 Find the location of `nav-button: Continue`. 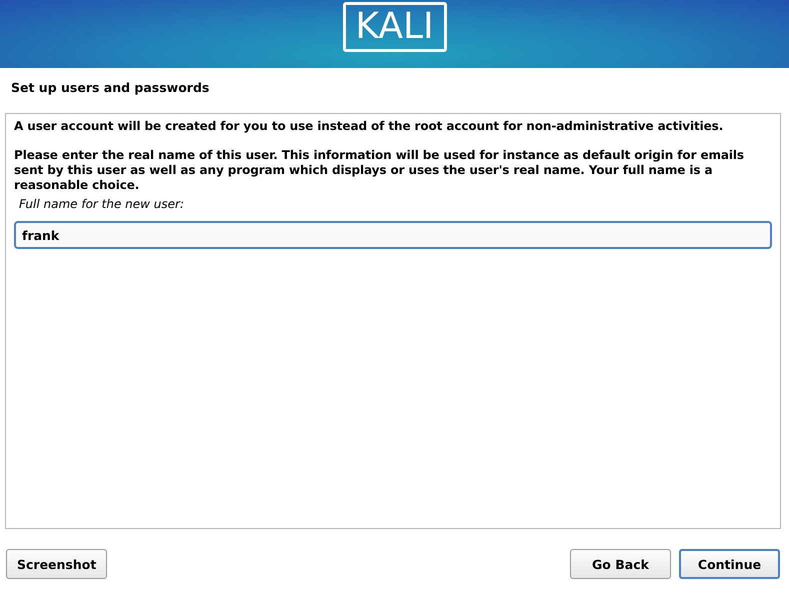

nav-button: Continue is located at coordinates (729, 564).